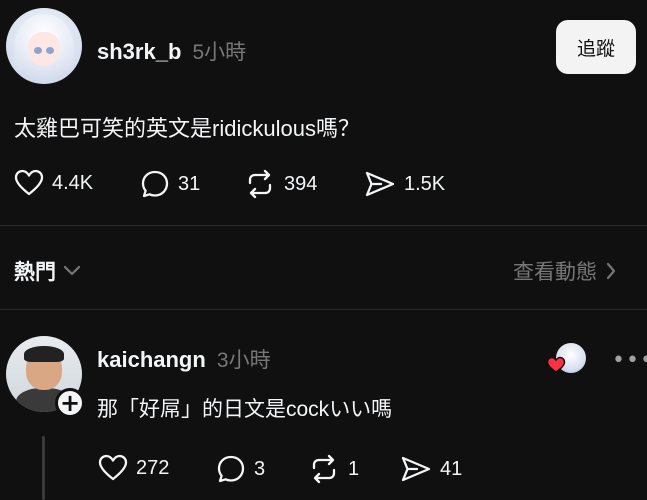  What do you see at coordinates (361, 409) in the screenshot?
I see `reply-text-post: いい嗎` at bounding box center [361, 409].